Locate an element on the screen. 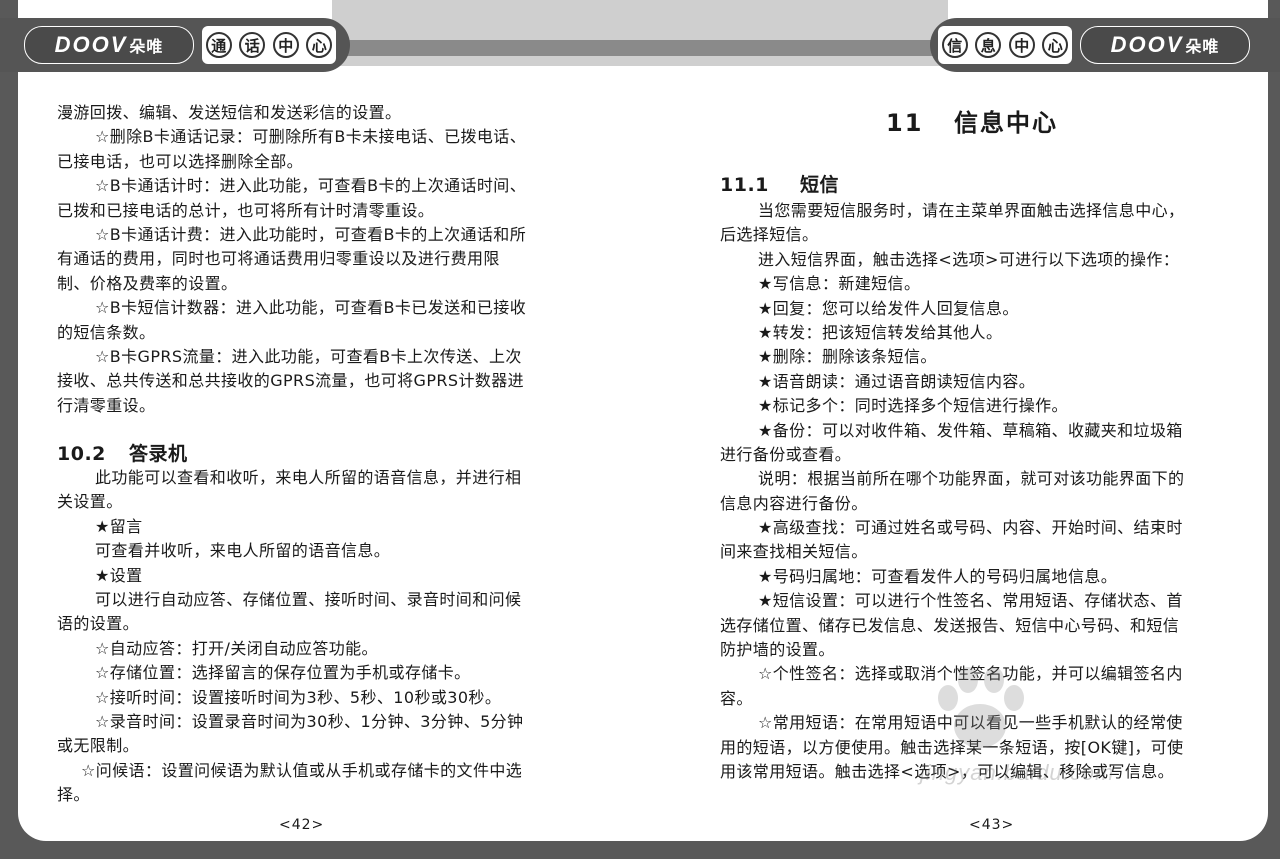 The image size is (1280, 859). text-line: ★号码归属地：可查看发件人的号码归属地信息。 is located at coordinates (938, 576).